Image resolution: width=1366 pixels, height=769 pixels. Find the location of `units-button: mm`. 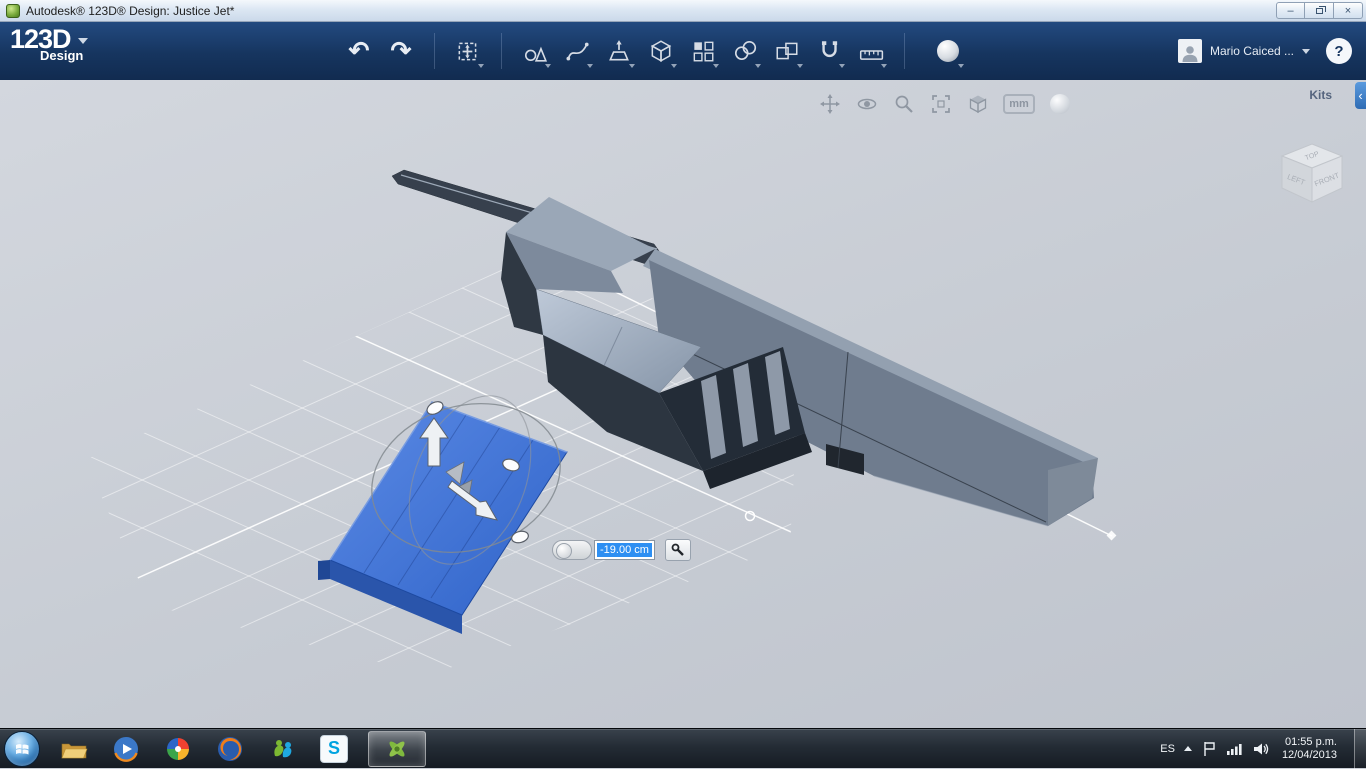

units-button: mm is located at coordinates (1019, 104).